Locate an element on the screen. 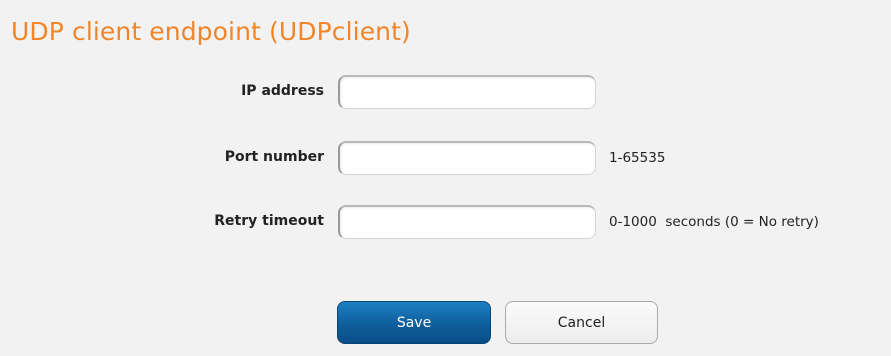 This screenshot has height=356, width=891. retry-timeout-hint: 0-1000 seconds (0 = No retry) is located at coordinates (714, 222).